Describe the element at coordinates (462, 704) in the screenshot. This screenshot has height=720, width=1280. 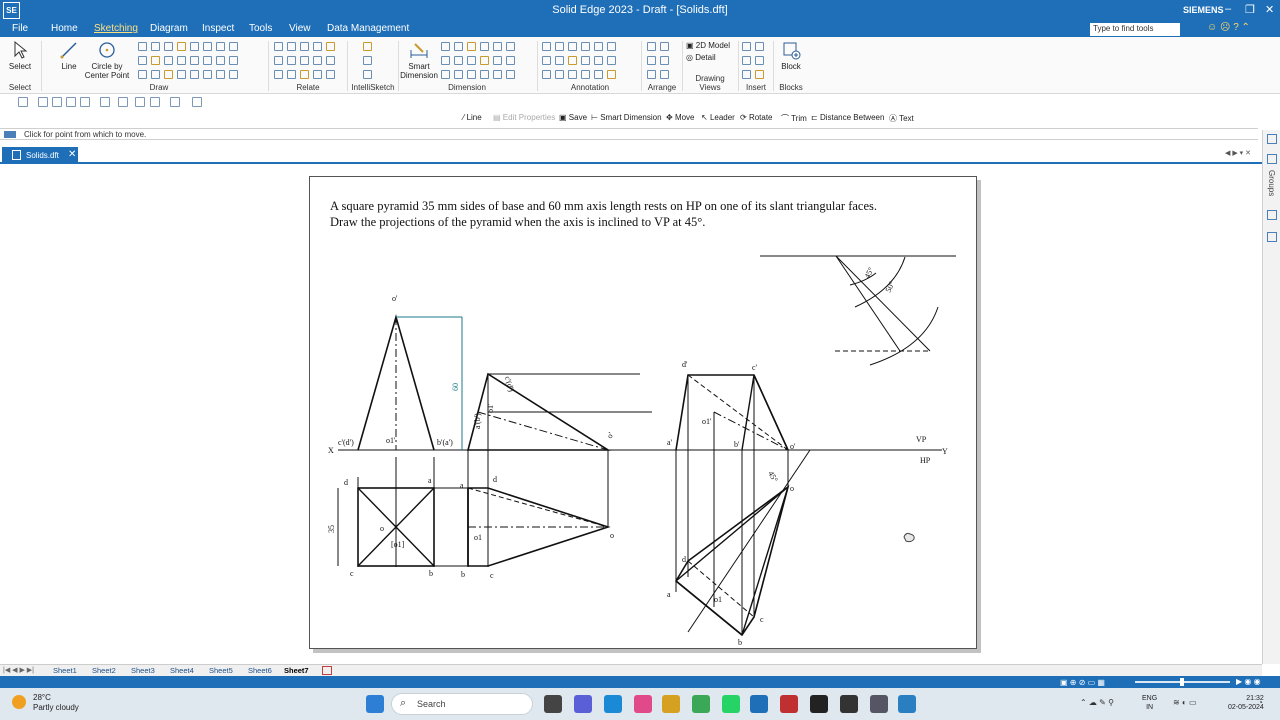
I see `taskbar-search: ⌕ Search` at that location.